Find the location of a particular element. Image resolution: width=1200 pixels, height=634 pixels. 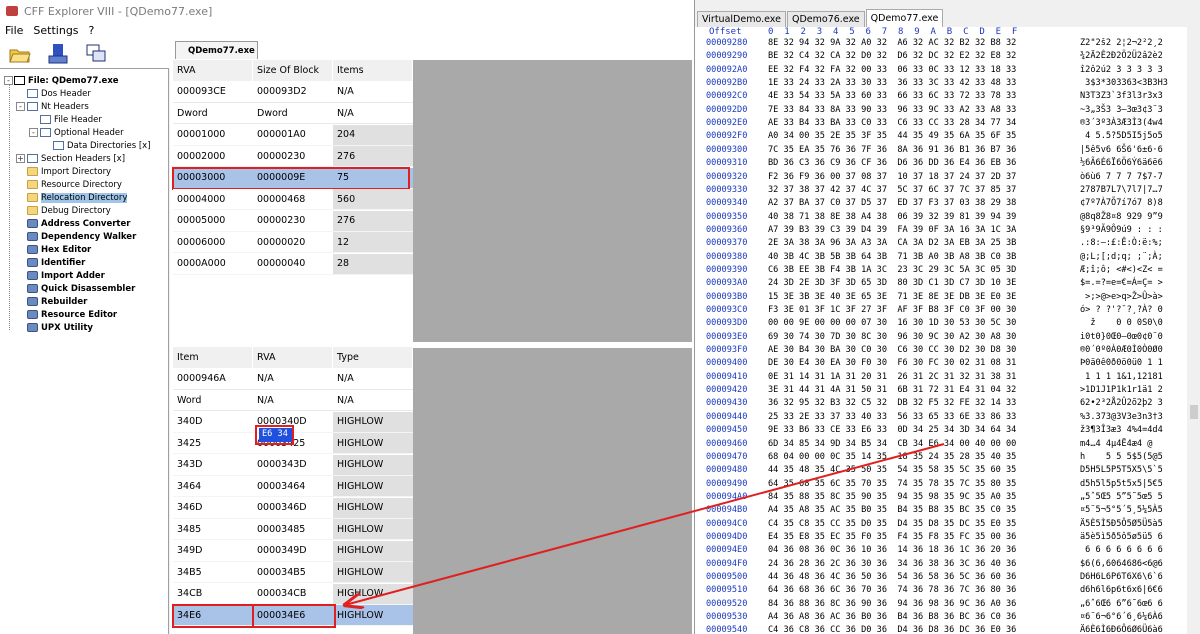

tree-item: Quick Disassembler is located at coordinates (81, 288).